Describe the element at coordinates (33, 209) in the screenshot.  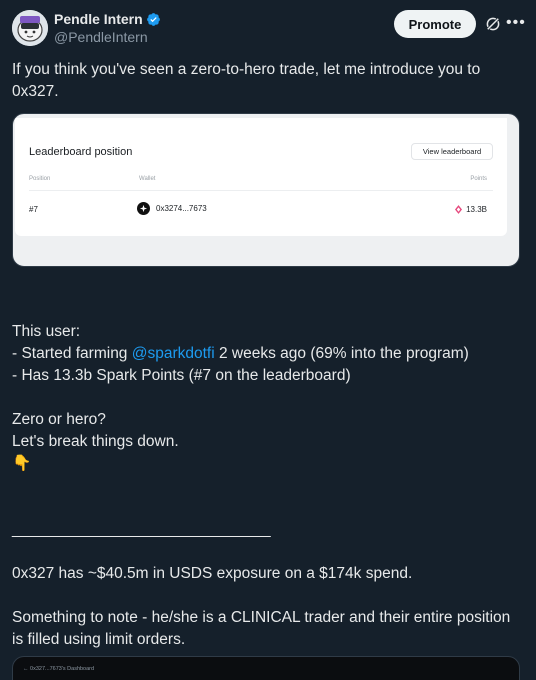
I see `row-position: #7` at that location.